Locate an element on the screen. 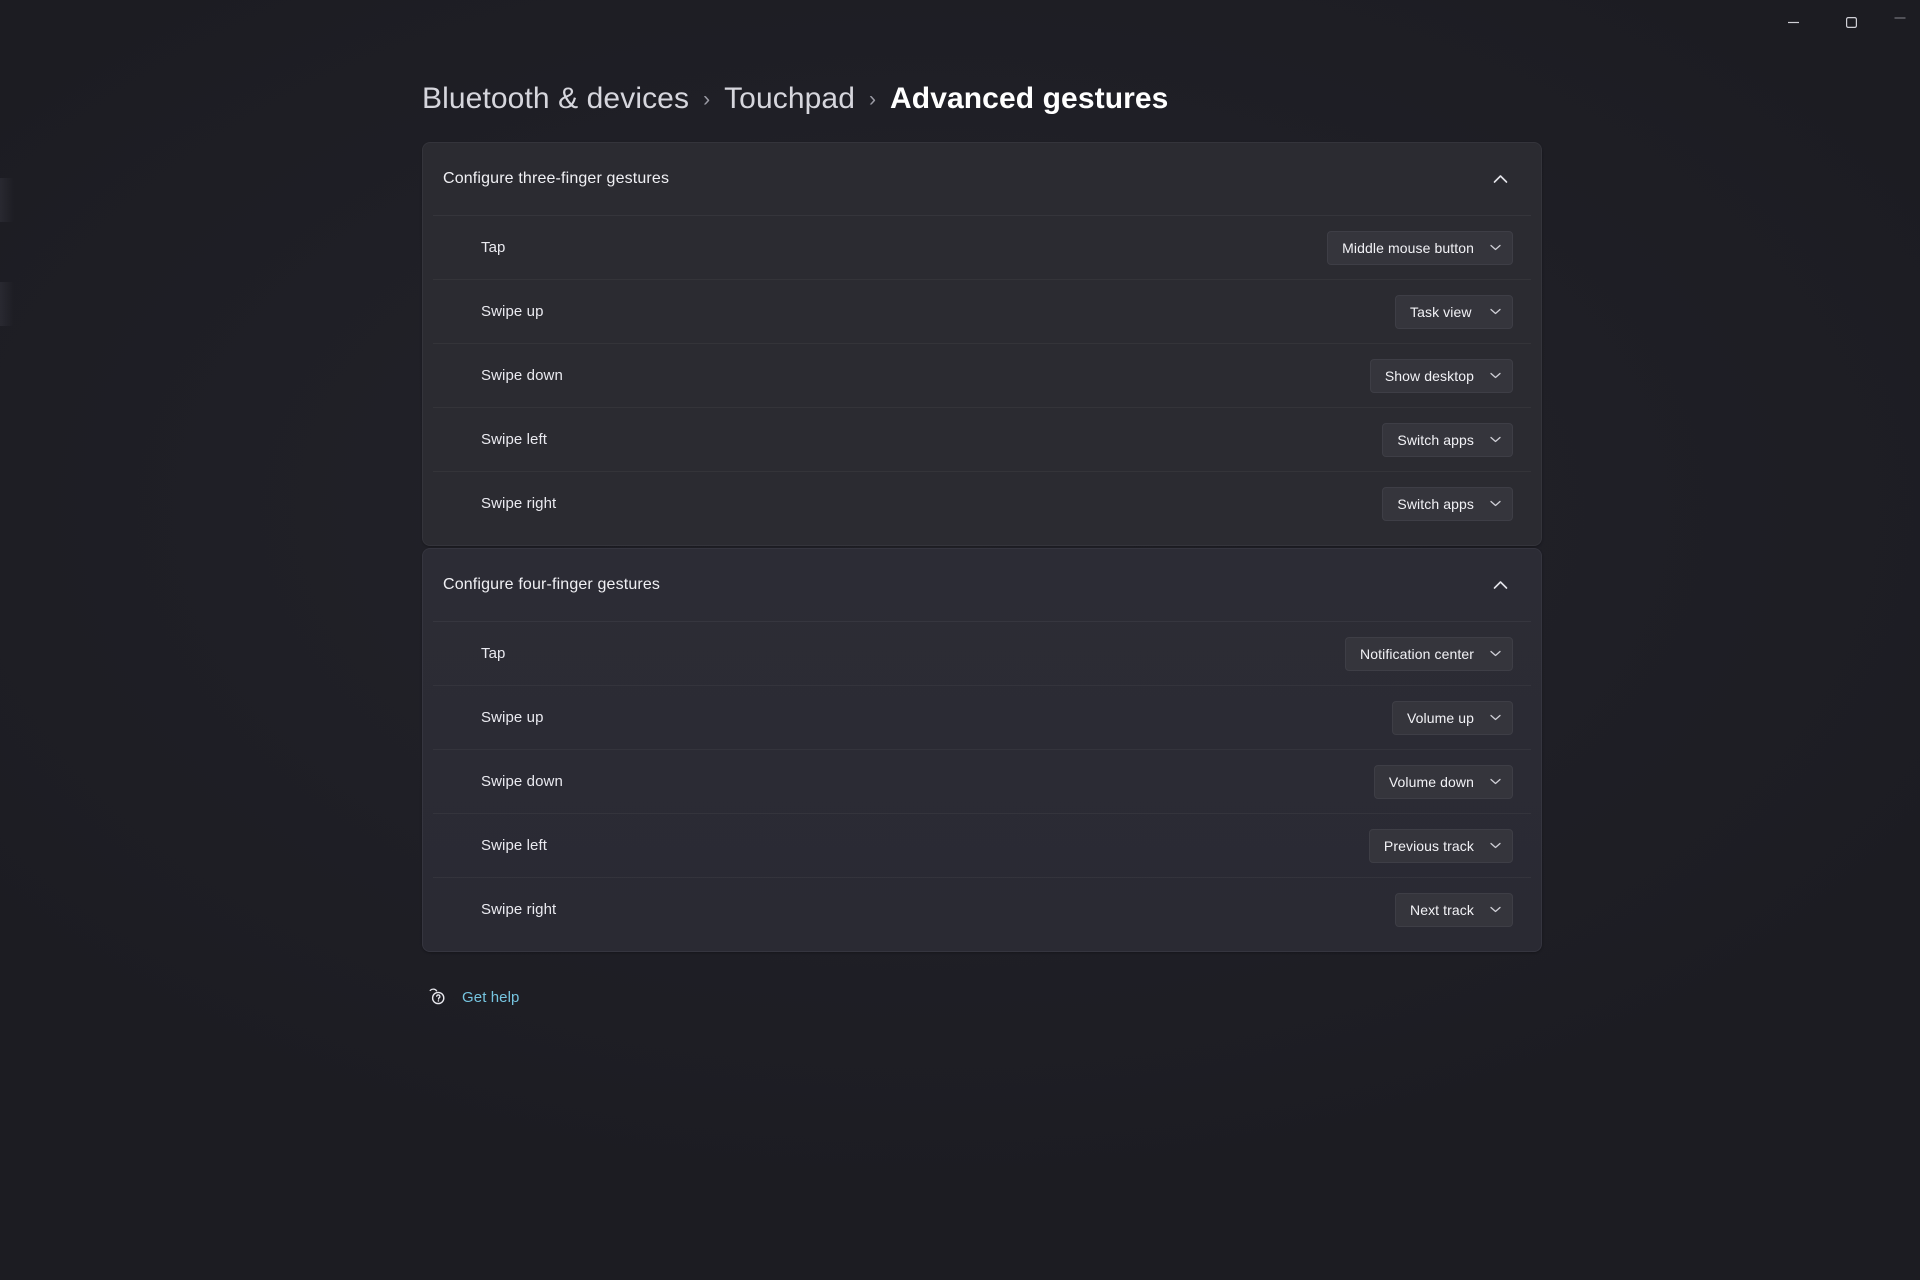 Image resolution: width=1920 pixels, height=1280 pixels. gesture-row: Swipe left Switch apps is located at coordinates (982, 439).